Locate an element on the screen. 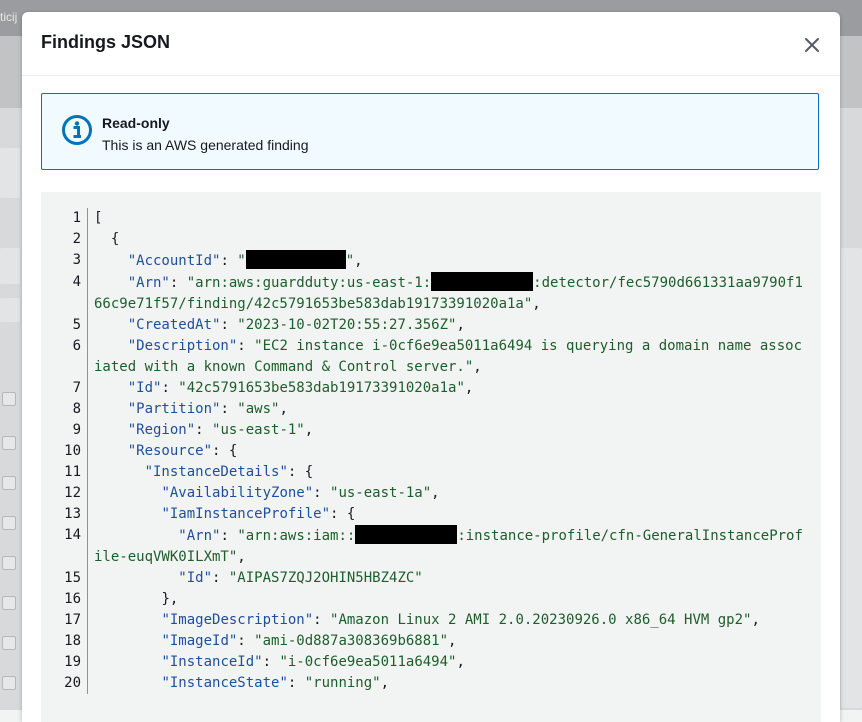 The height and width of the screenshot is (722, 862). line-number: 10 is located at coordinates (72, 451).